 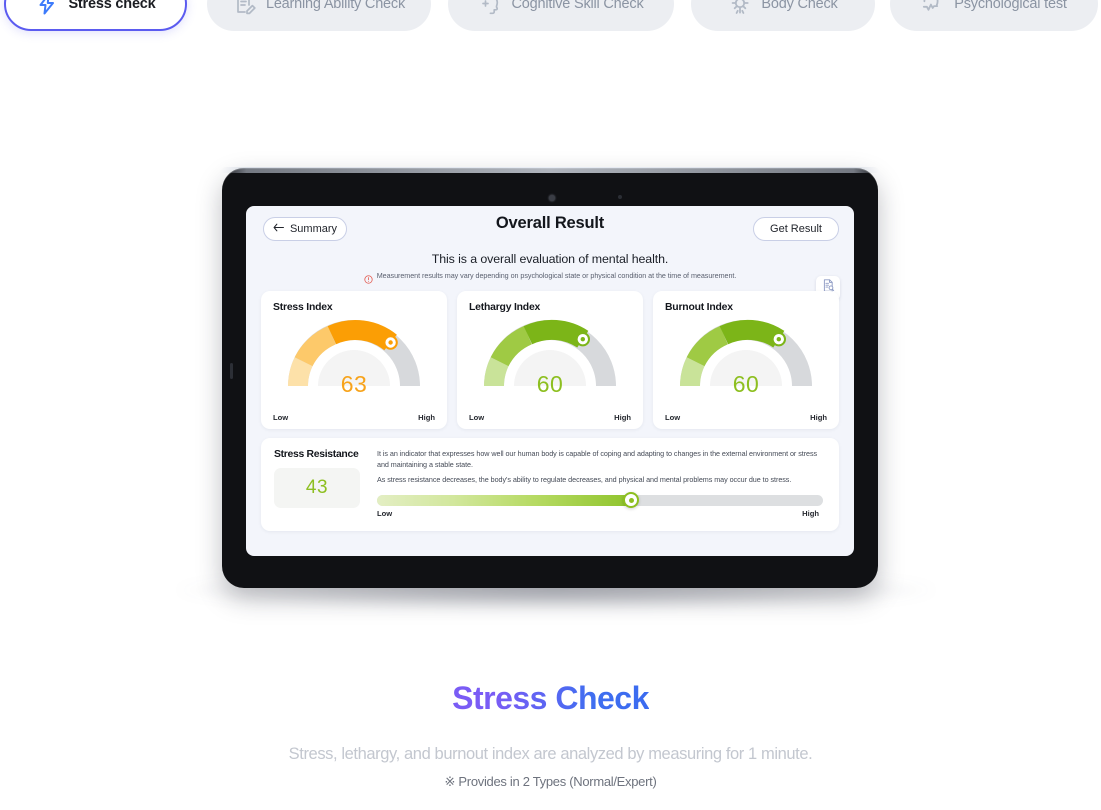 What do you see at coordinates (1010, 6) in the screenshot?
I see `tab-label: Psychological test` at bounding box center [1010, 6].